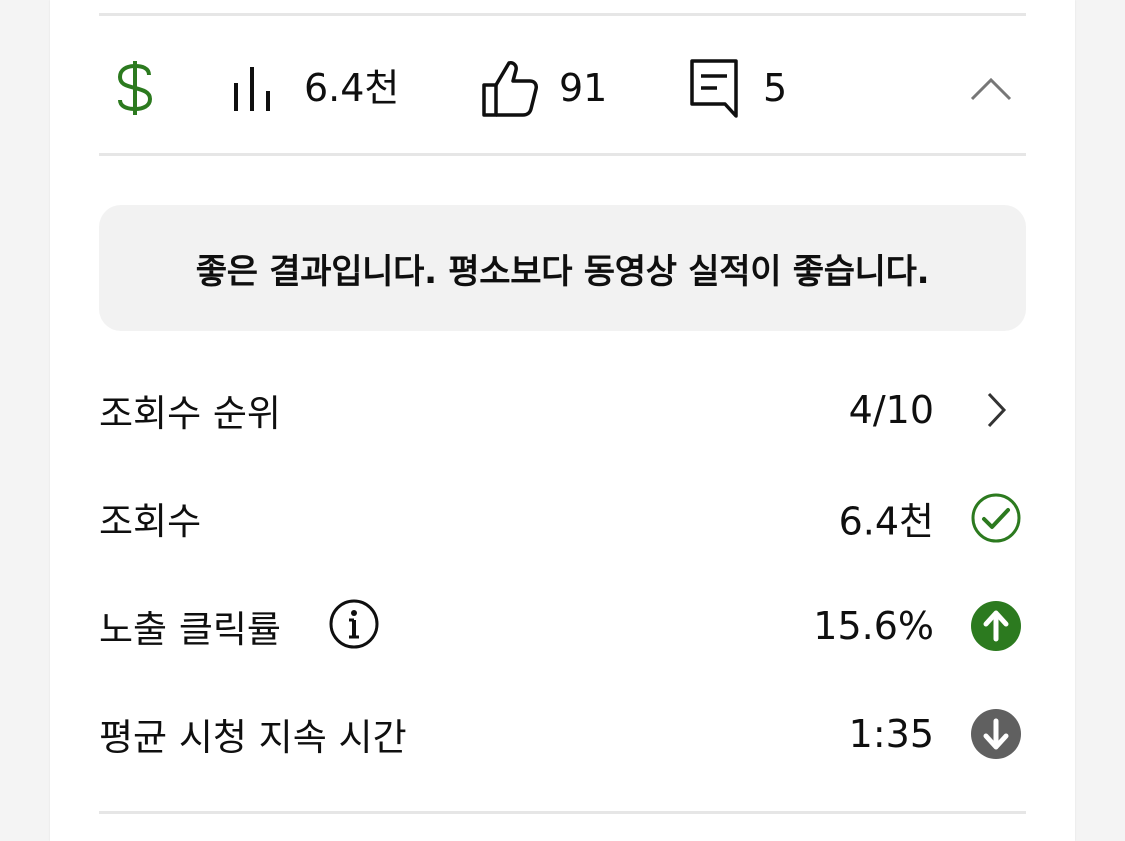 This screenshot has height=841, width=1125. Describe the element at coordinates (190, 629) in the screenshot. I see `metric-label: 노출 클릭률` at that location.